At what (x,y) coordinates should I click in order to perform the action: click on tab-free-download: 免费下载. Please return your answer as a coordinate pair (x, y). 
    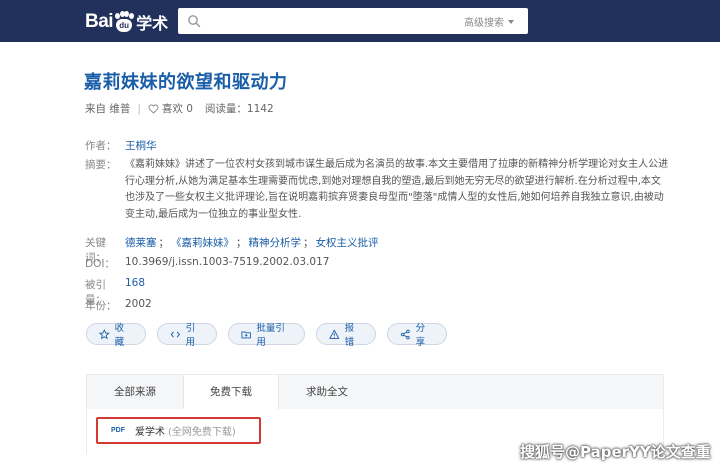
    Looking at the image, I should click on (231, 392).